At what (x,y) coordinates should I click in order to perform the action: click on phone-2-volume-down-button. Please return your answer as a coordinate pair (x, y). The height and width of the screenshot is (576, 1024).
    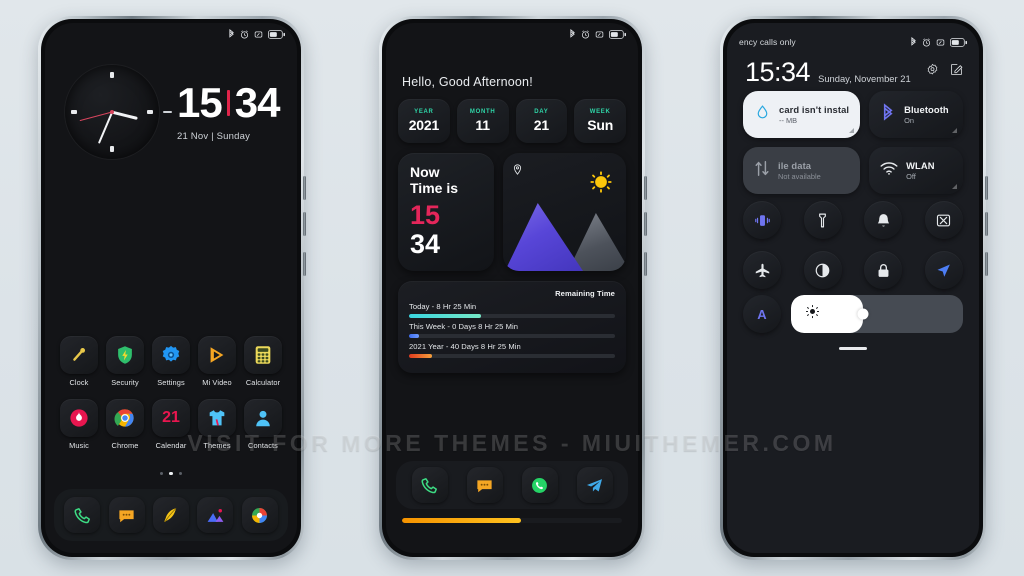
    Looking at the image, I should click on (645, 224).